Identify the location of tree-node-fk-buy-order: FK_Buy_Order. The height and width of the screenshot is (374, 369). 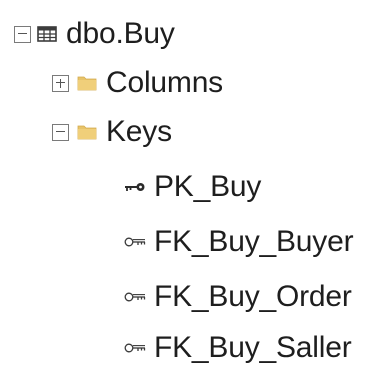
(238, 297).